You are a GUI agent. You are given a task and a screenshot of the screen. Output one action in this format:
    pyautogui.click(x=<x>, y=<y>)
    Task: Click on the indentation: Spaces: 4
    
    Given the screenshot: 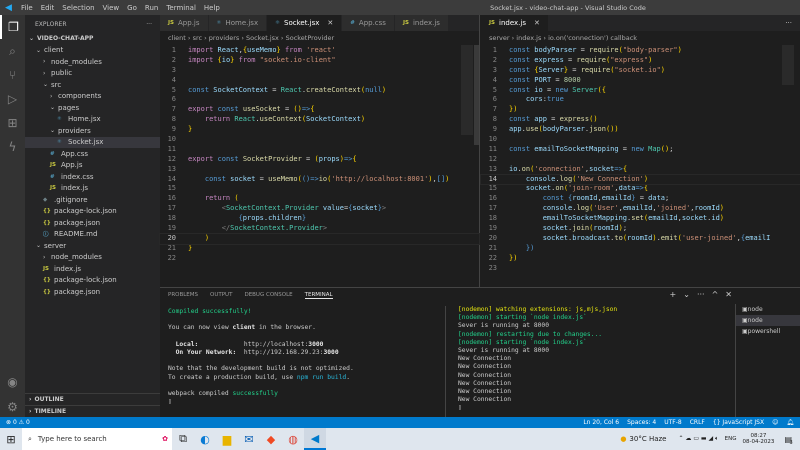 What is the action you would take?
    pyautogui.click(x=641, y=422)
    